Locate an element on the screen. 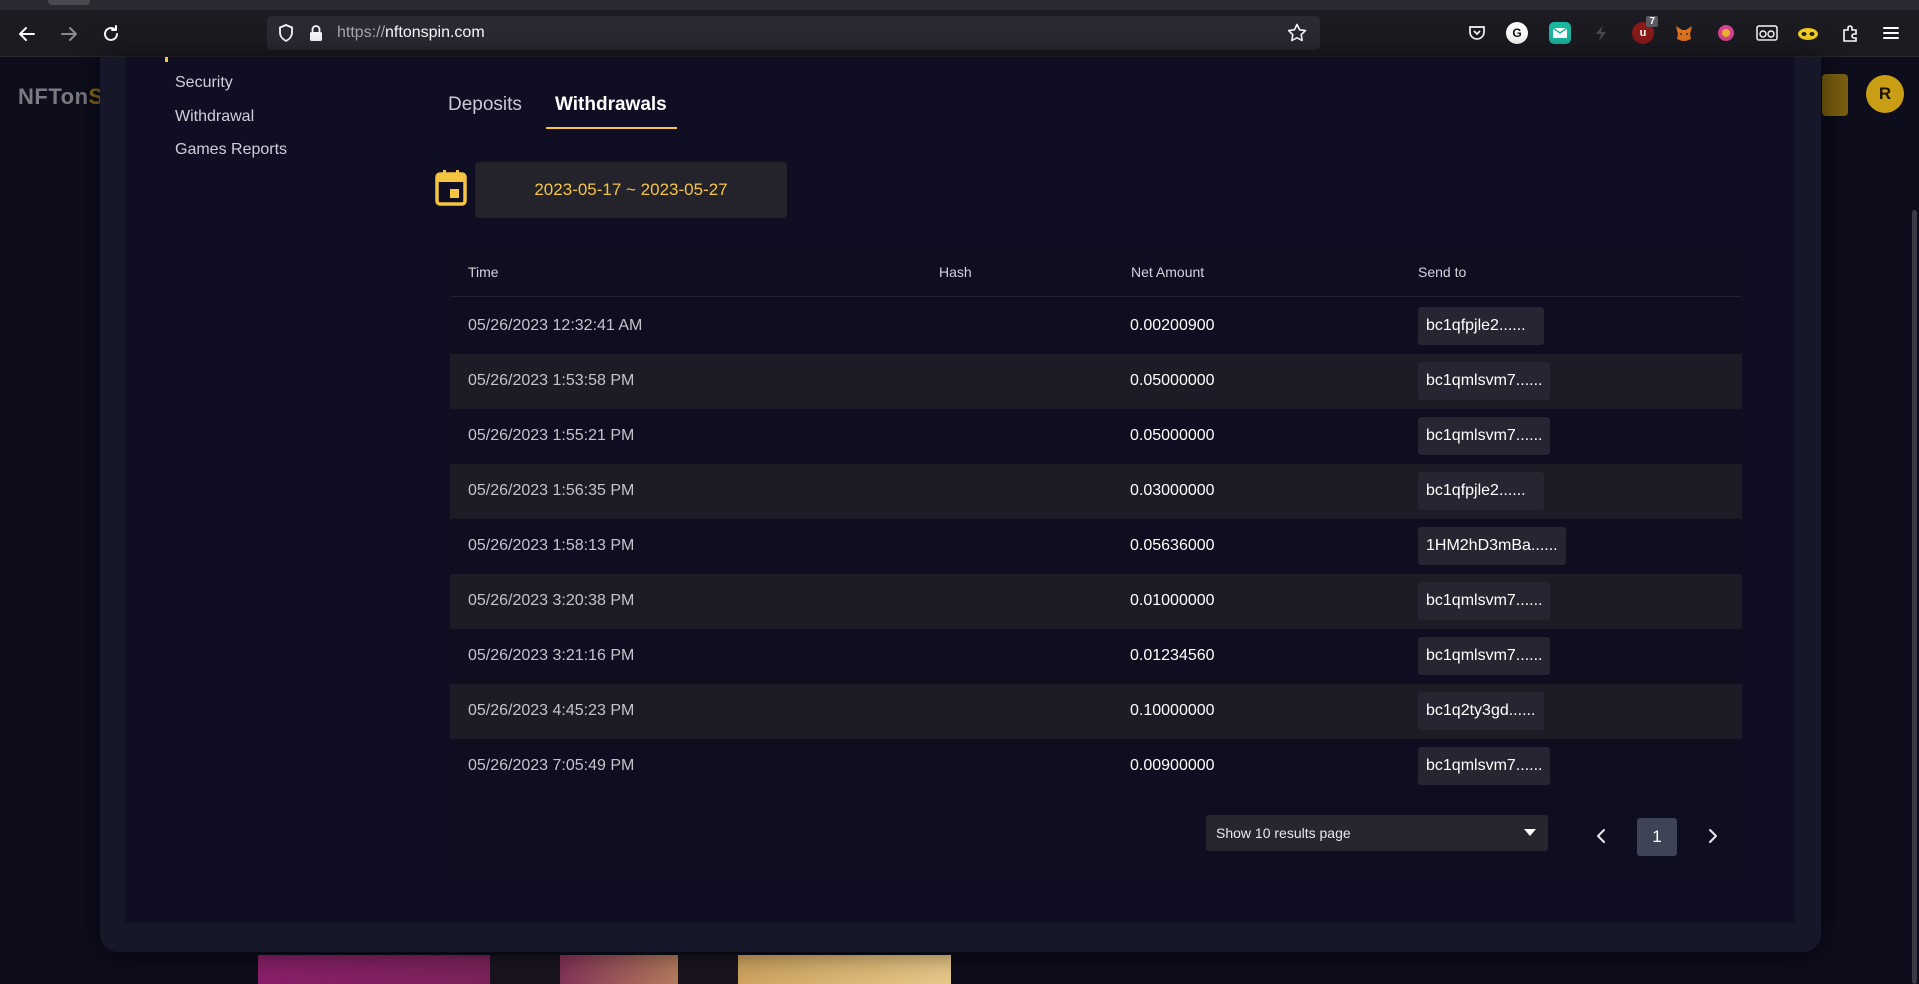 This screenshot has height=984, width=1919. cell-net-amount: 0.01234560 is located at coordinates (1172, 655).